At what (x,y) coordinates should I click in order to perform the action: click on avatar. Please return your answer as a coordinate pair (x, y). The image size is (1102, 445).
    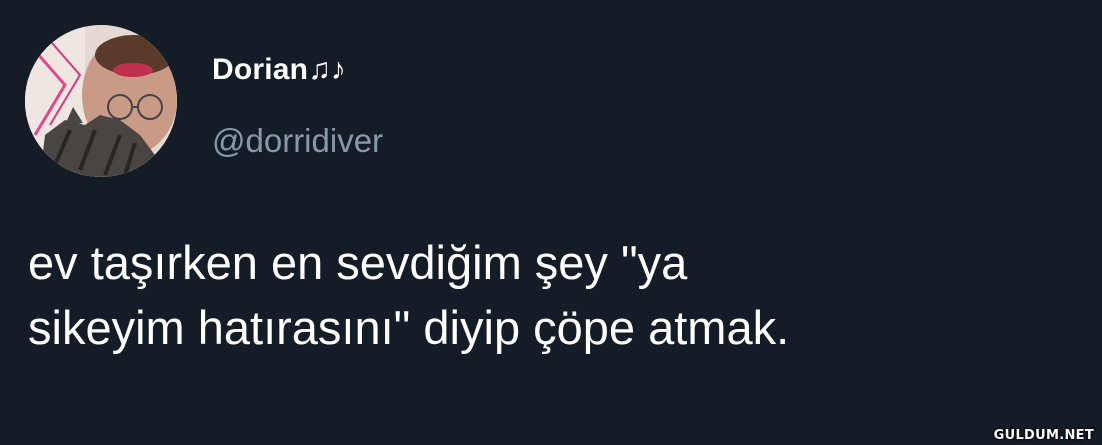
    Looking at the image, I should click on (101, 101).